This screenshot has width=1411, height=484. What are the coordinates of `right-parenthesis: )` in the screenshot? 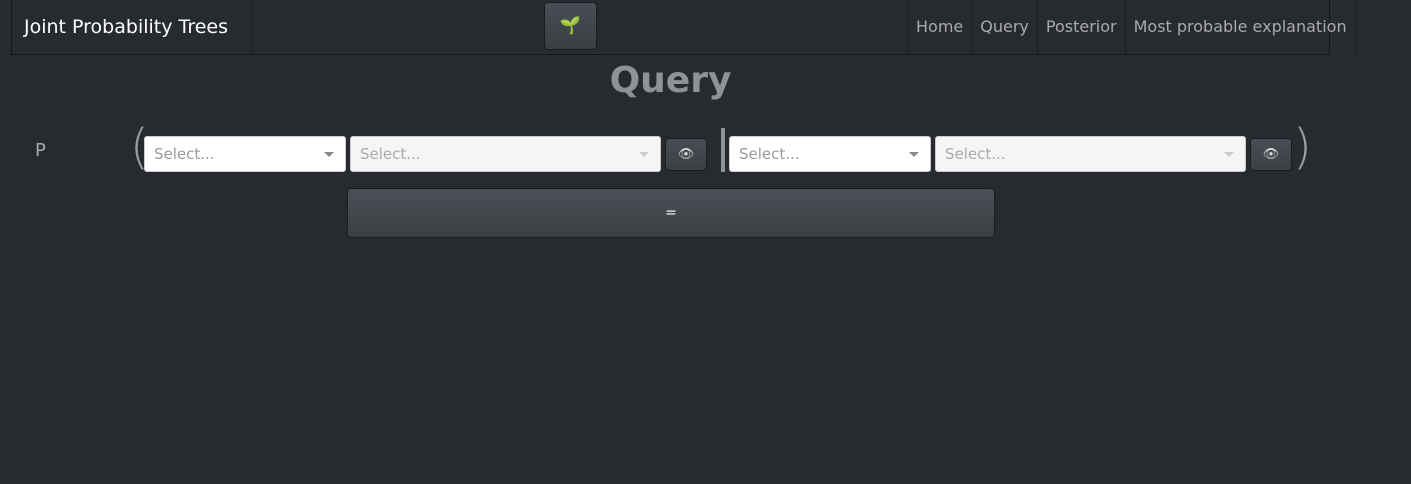 It's located at (1302, 147).